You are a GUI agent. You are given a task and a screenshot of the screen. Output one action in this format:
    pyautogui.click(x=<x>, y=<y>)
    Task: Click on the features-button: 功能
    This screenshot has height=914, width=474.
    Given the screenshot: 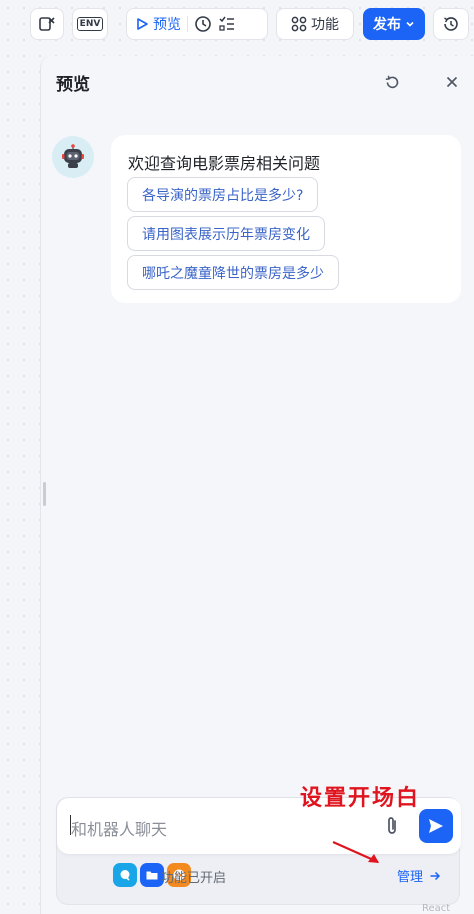 What is the action you would take?
    pyautogui.click(x=315, y=24)
    